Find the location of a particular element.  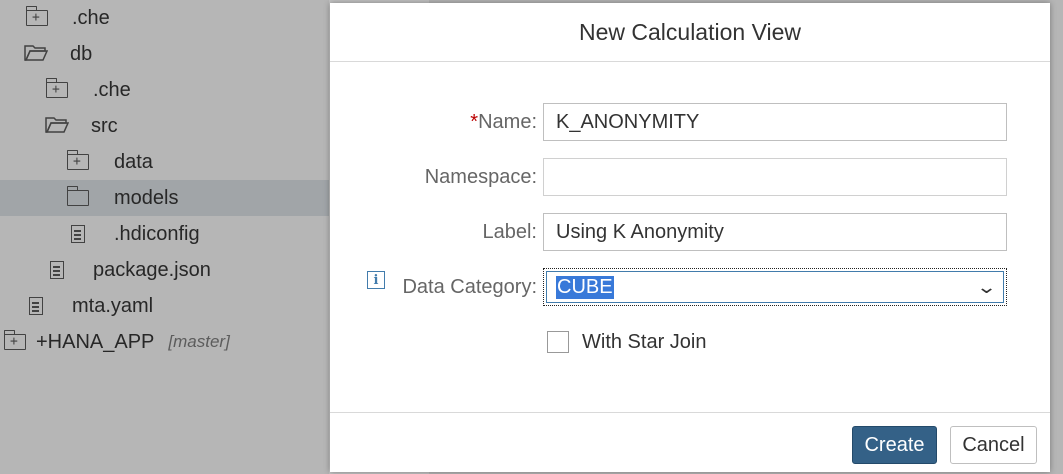

data-category-row: i Data Category: CUBE ⌄ is located at coordinates (690, 287).